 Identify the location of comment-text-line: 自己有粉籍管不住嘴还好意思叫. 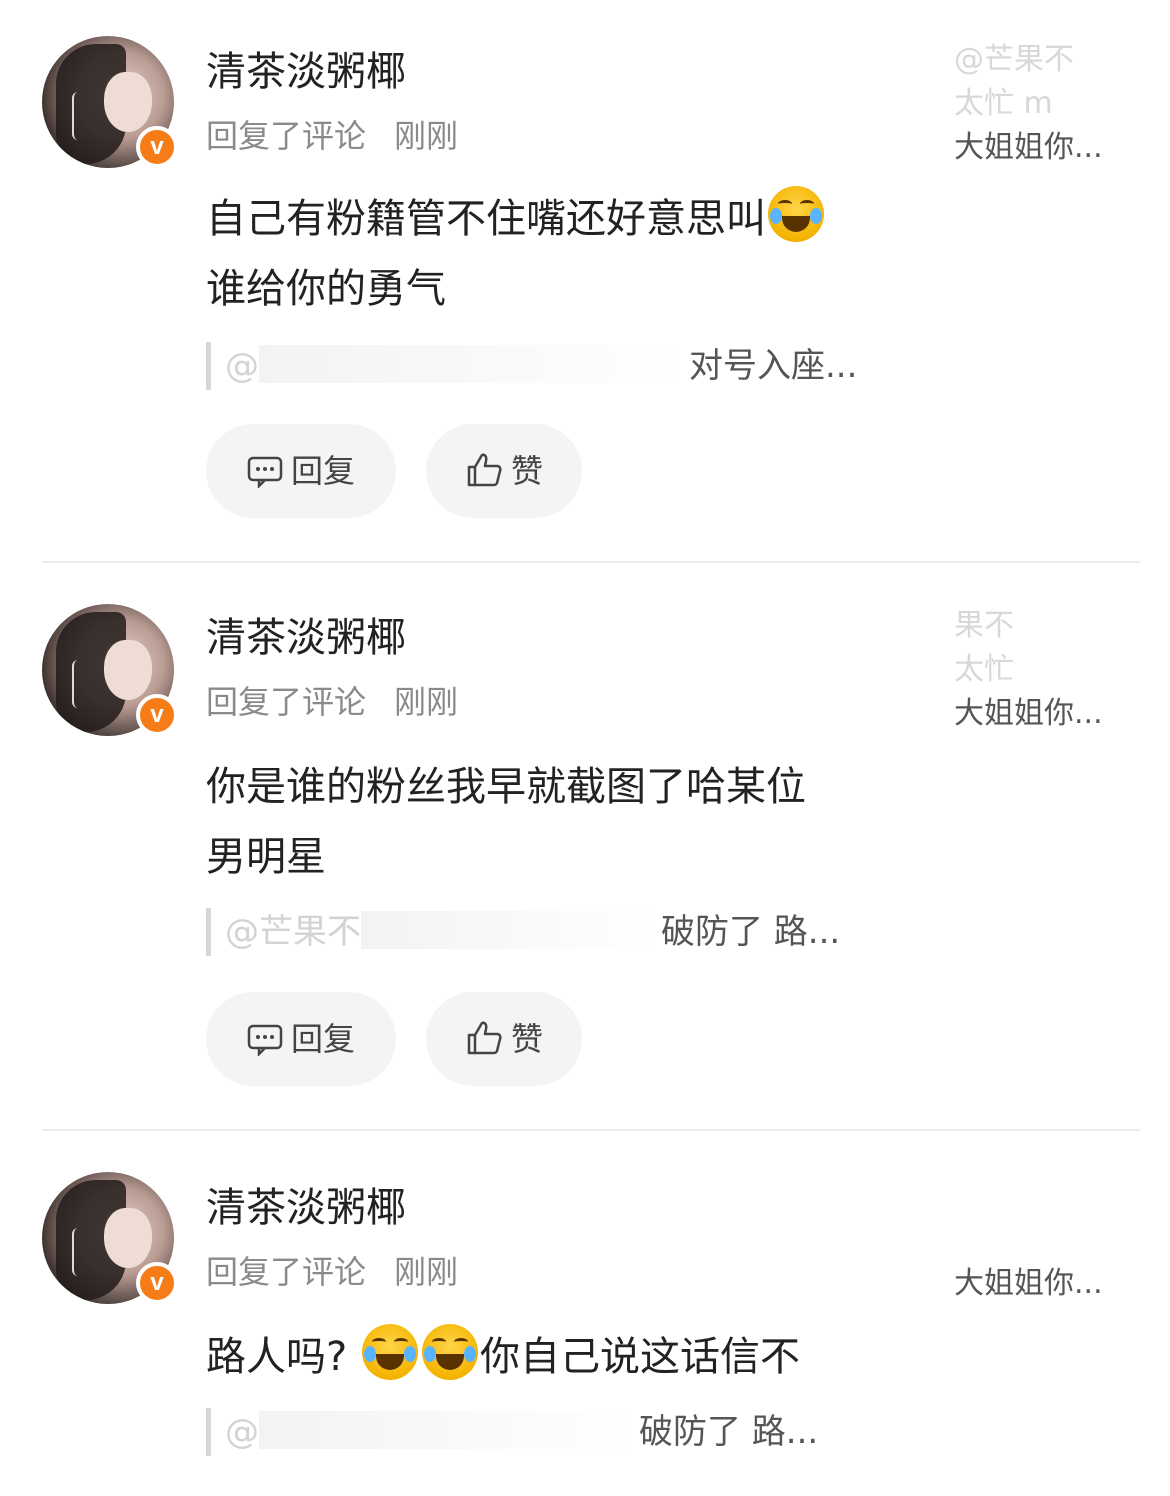
(486, 219).